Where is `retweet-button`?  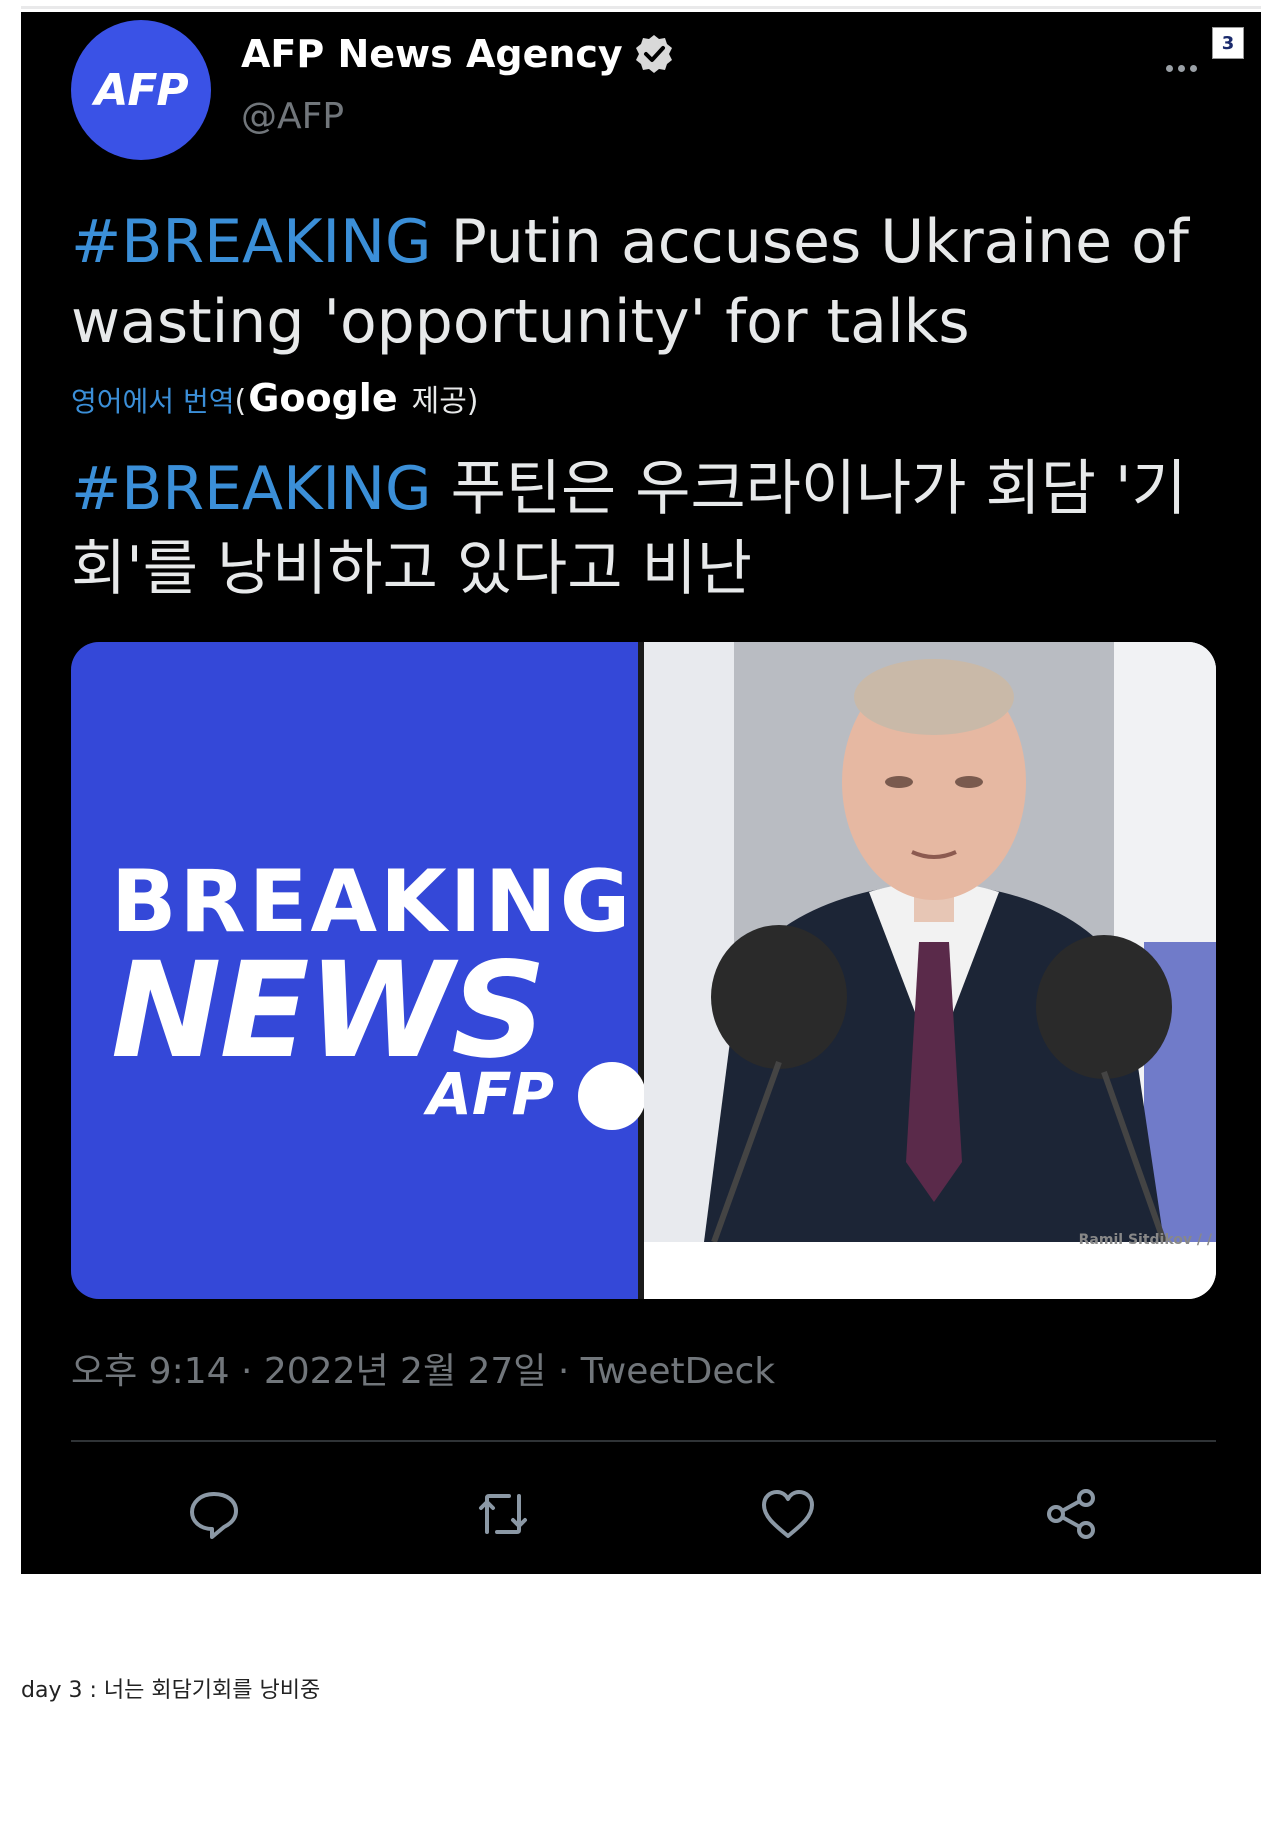 retweet-button is located at coordinates (503, 1514).